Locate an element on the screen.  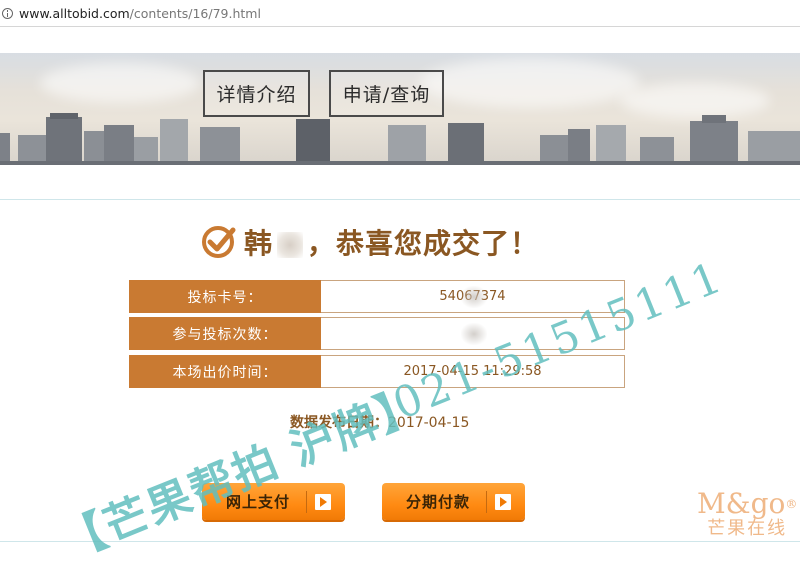
bid-count-value is located at coordinates (473, 333).